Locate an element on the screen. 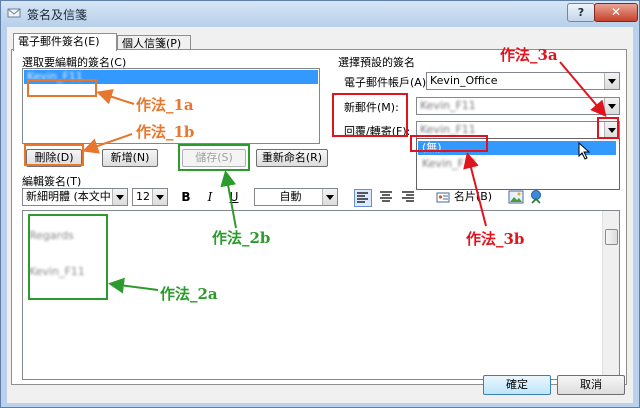  business-card-icon is located at coordinates (443, 197).